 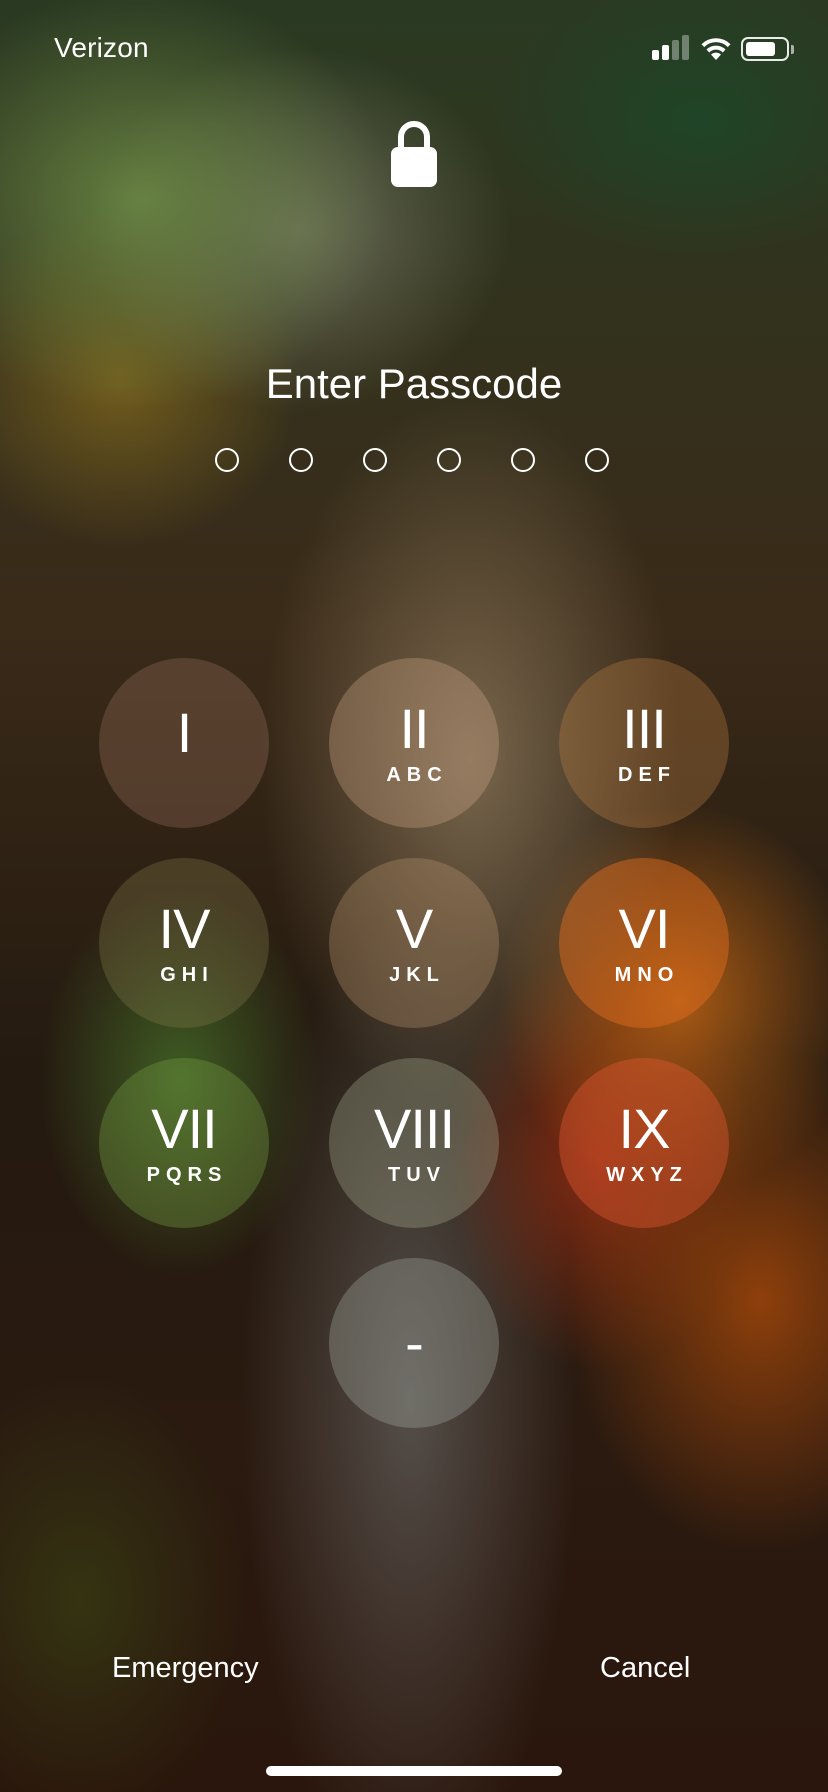 I want to click on signal-bars-icon, so click(x=672, y=47).